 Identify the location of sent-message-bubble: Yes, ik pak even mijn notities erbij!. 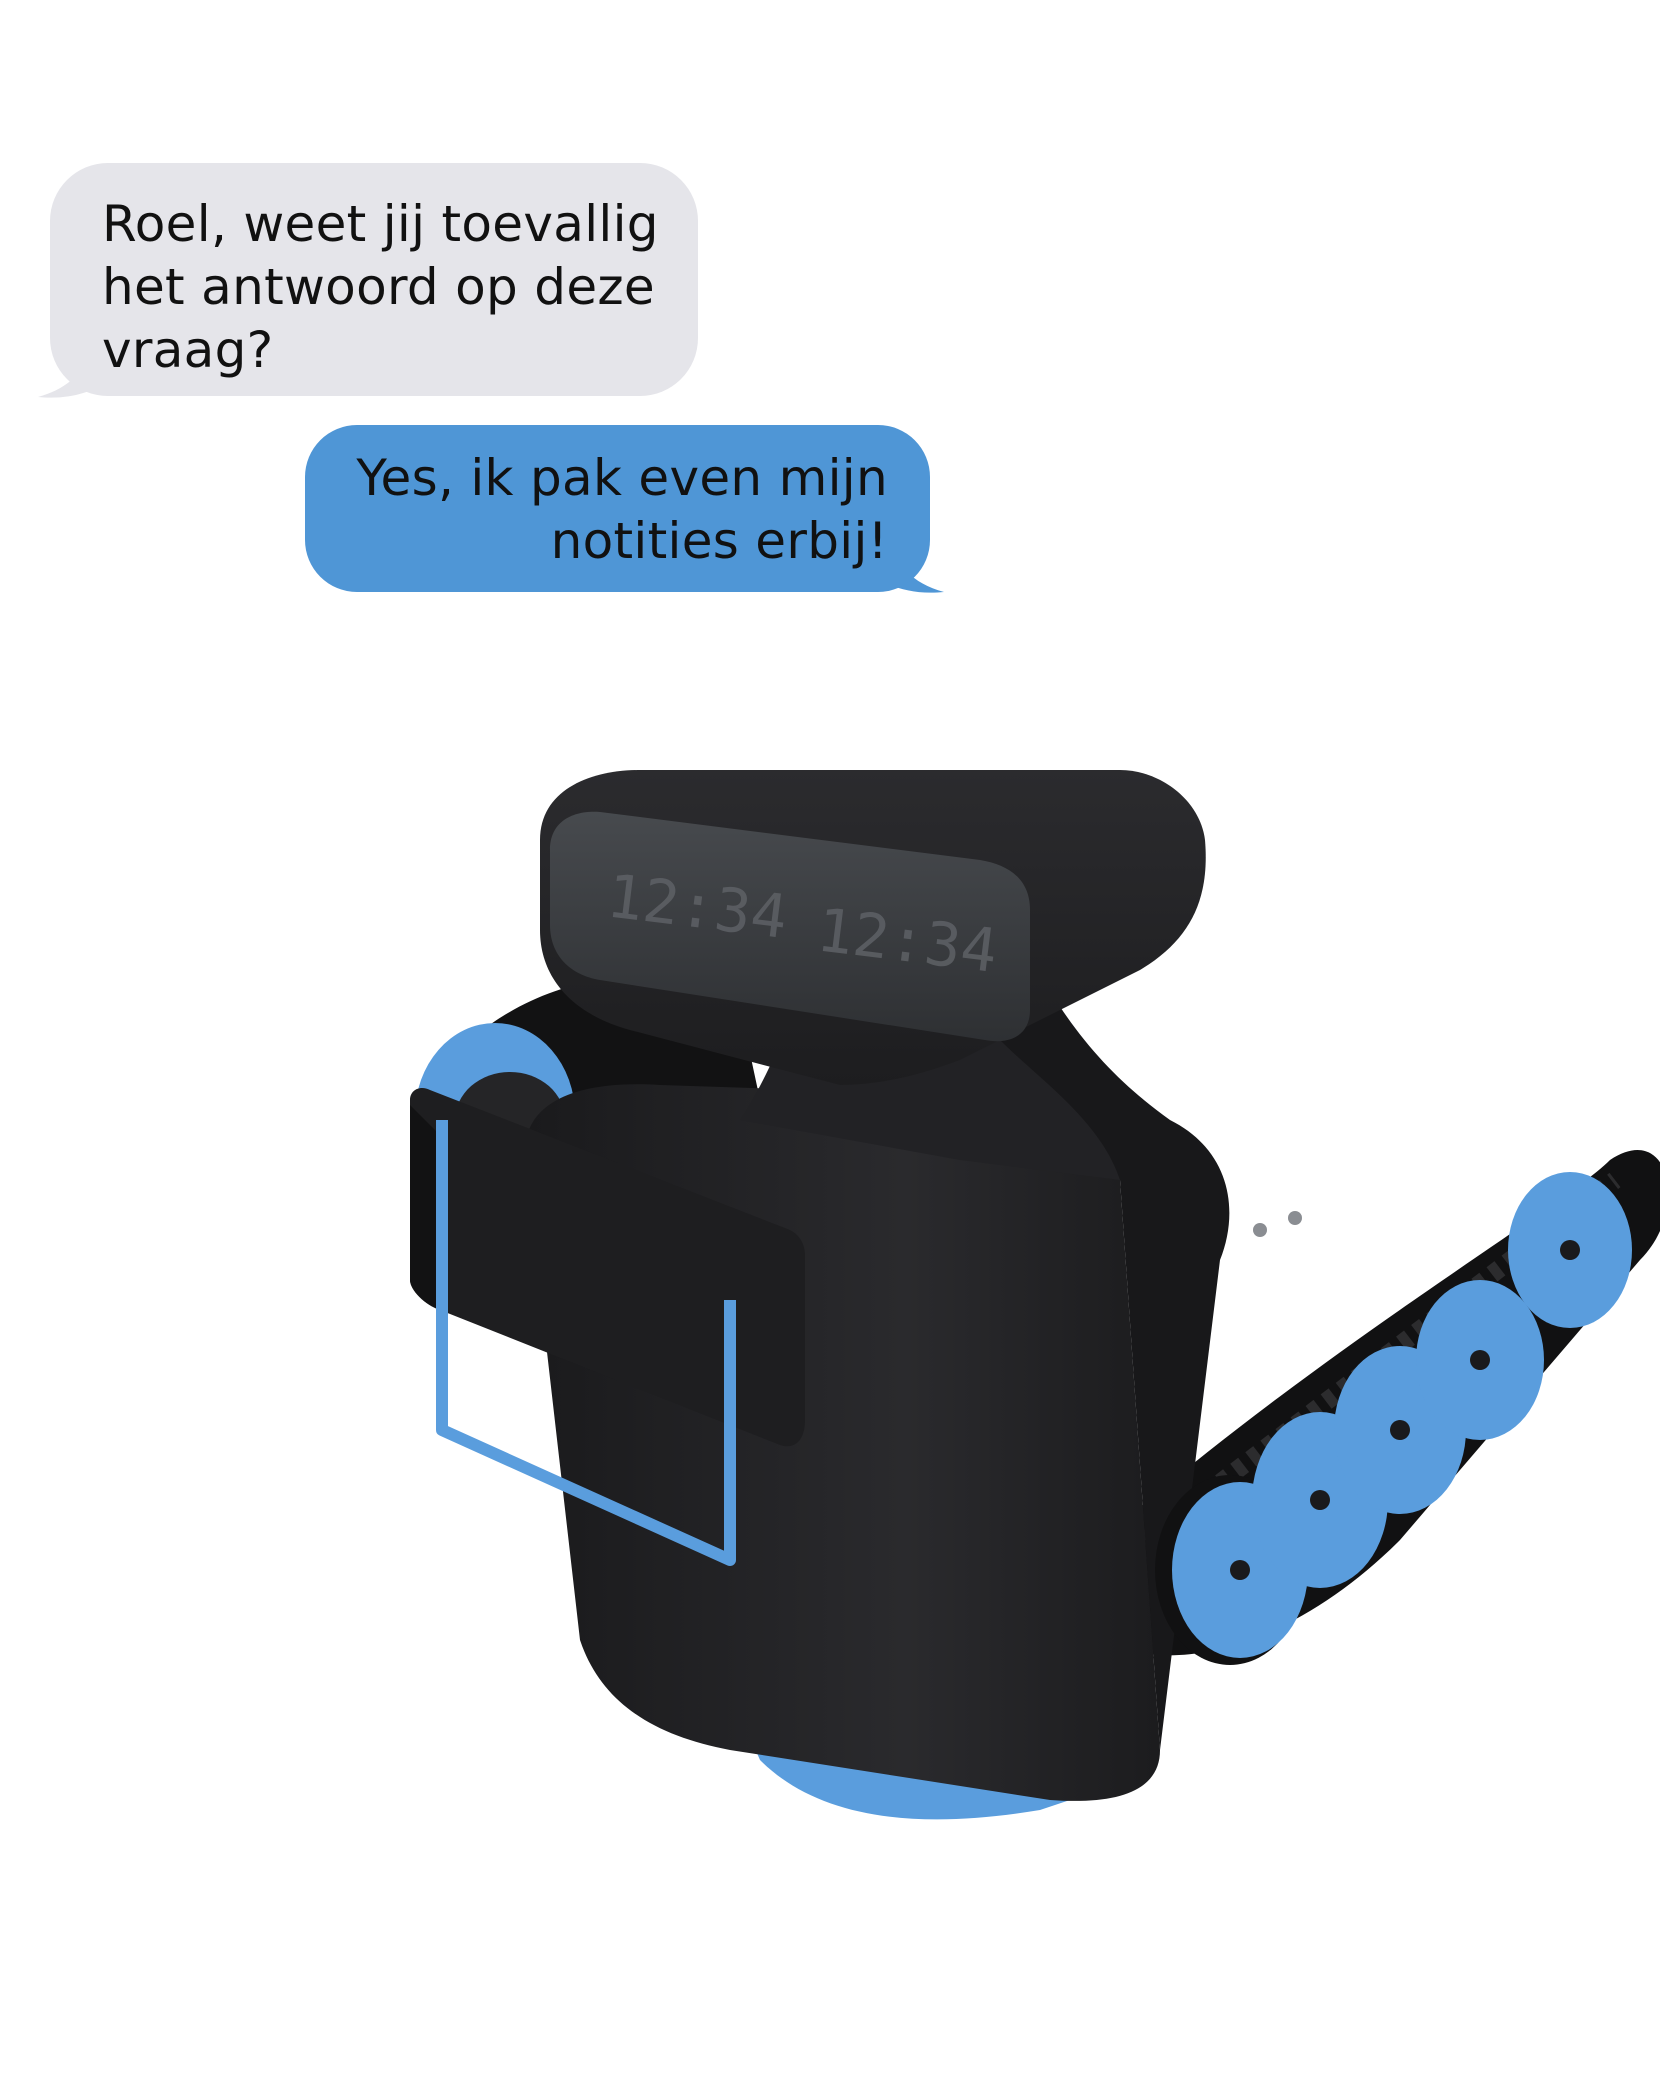
(617, 508).